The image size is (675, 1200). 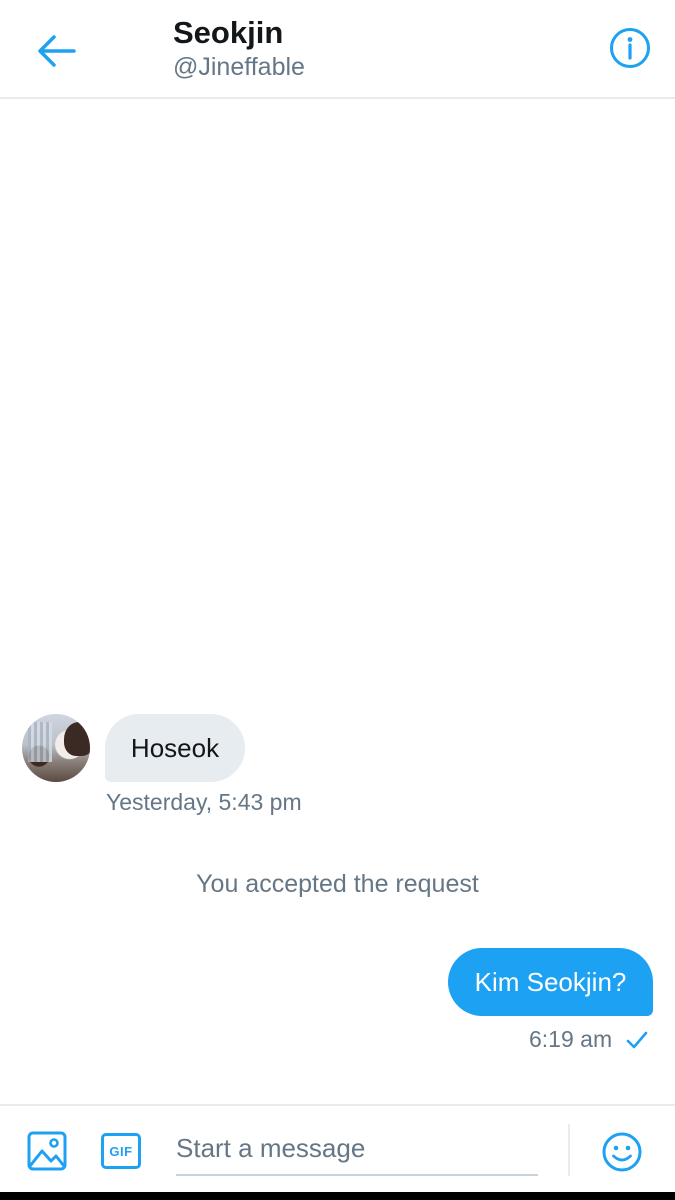 I want to click on back-button, so click(x=56, y=51).